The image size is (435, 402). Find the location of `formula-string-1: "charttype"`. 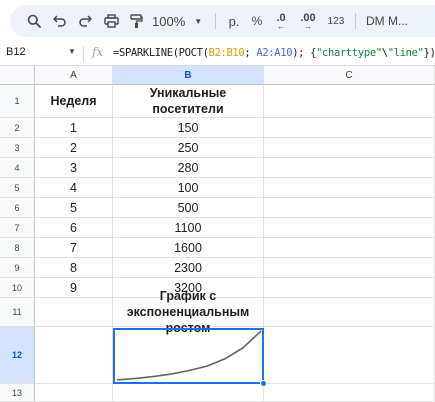

formula-string-1: "charttype" is located at coordinates (349, 53).